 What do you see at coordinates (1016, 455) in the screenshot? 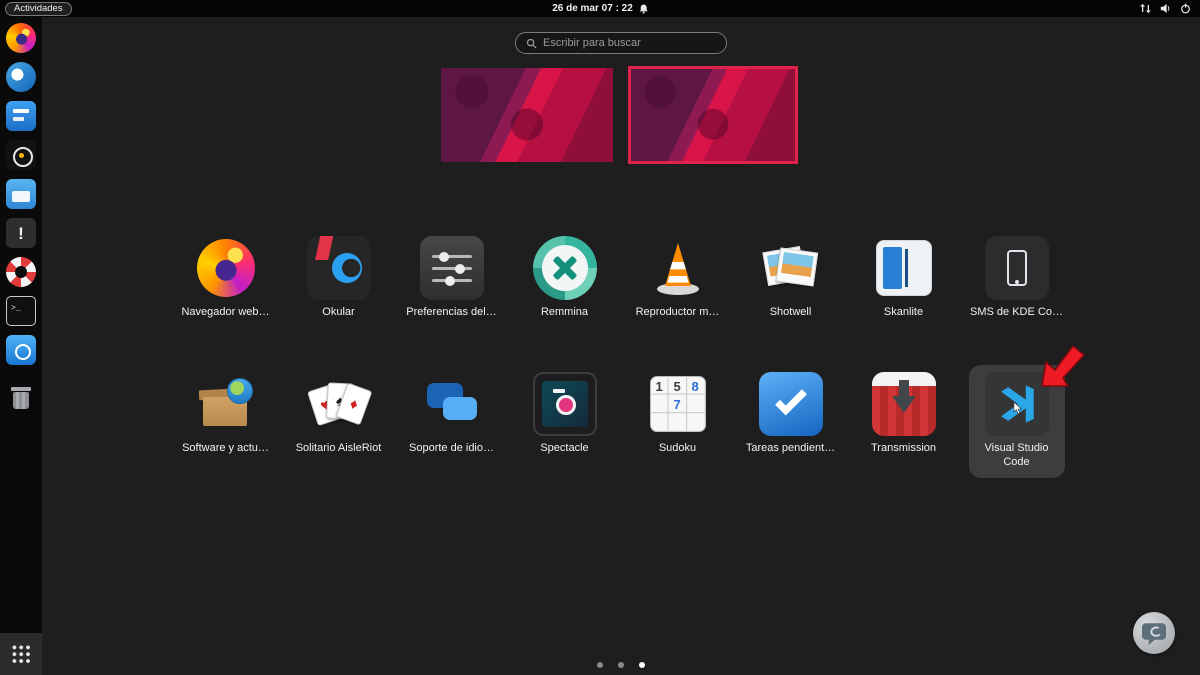
I see `app-label: Visual Studio Code` at bounding box center [1016, 455].